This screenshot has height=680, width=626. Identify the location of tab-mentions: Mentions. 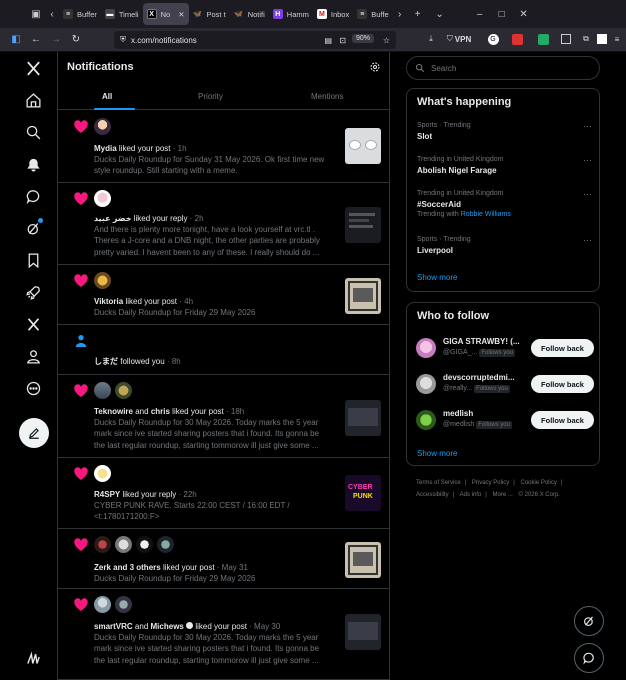
(327, 96).